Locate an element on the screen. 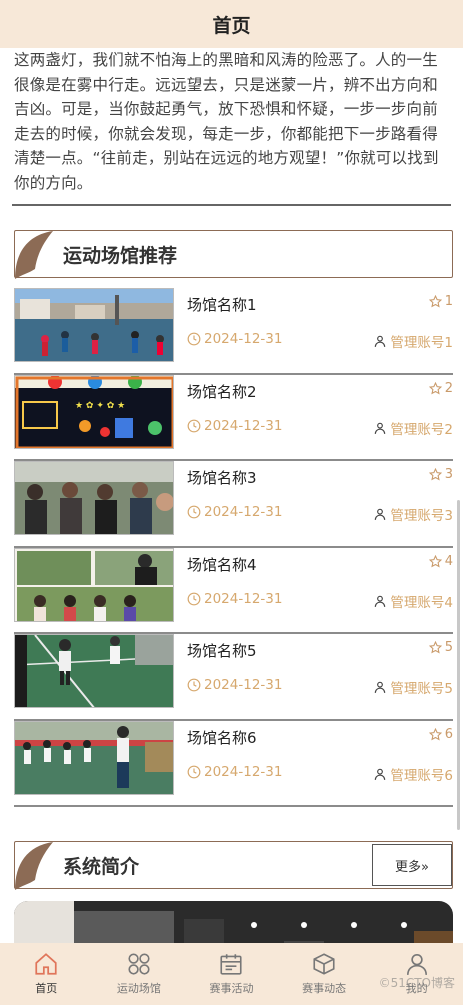 This screenshot has width=463, height=1005. favorites-count: 2 is located at coordinates (448, 388).